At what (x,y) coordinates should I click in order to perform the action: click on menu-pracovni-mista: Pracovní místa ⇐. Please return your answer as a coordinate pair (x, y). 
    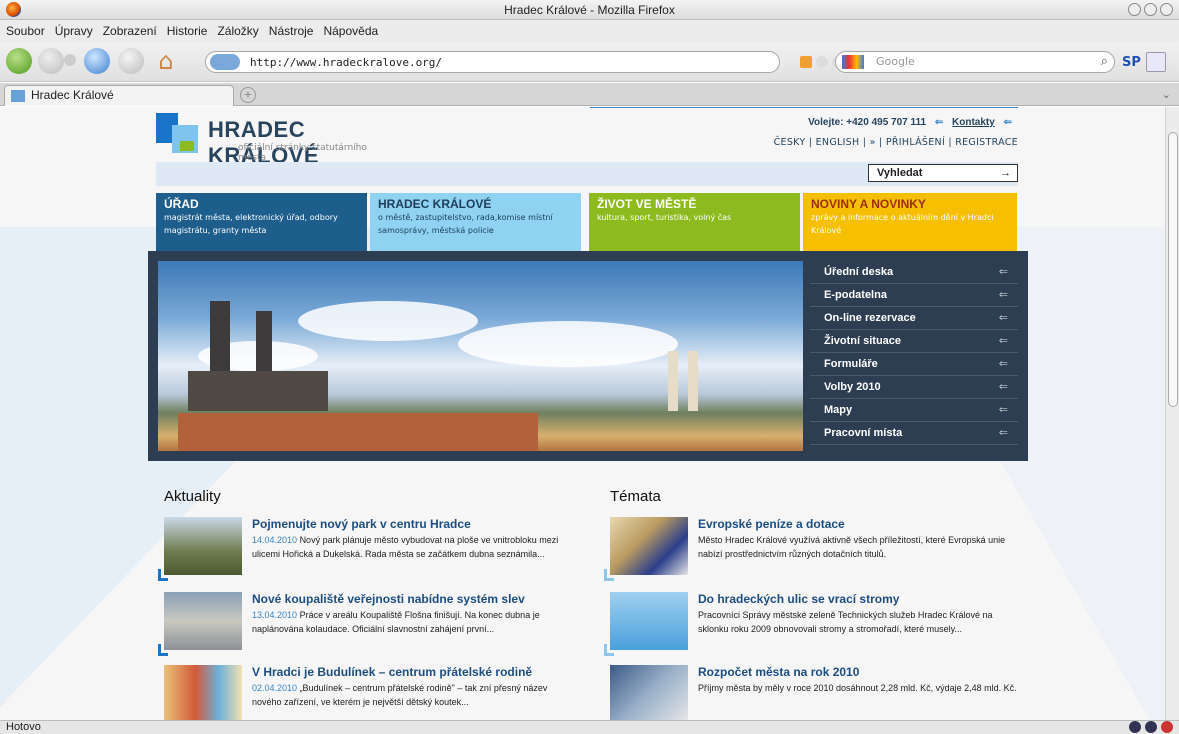
    Looking at the image, I should click on (914, 433).